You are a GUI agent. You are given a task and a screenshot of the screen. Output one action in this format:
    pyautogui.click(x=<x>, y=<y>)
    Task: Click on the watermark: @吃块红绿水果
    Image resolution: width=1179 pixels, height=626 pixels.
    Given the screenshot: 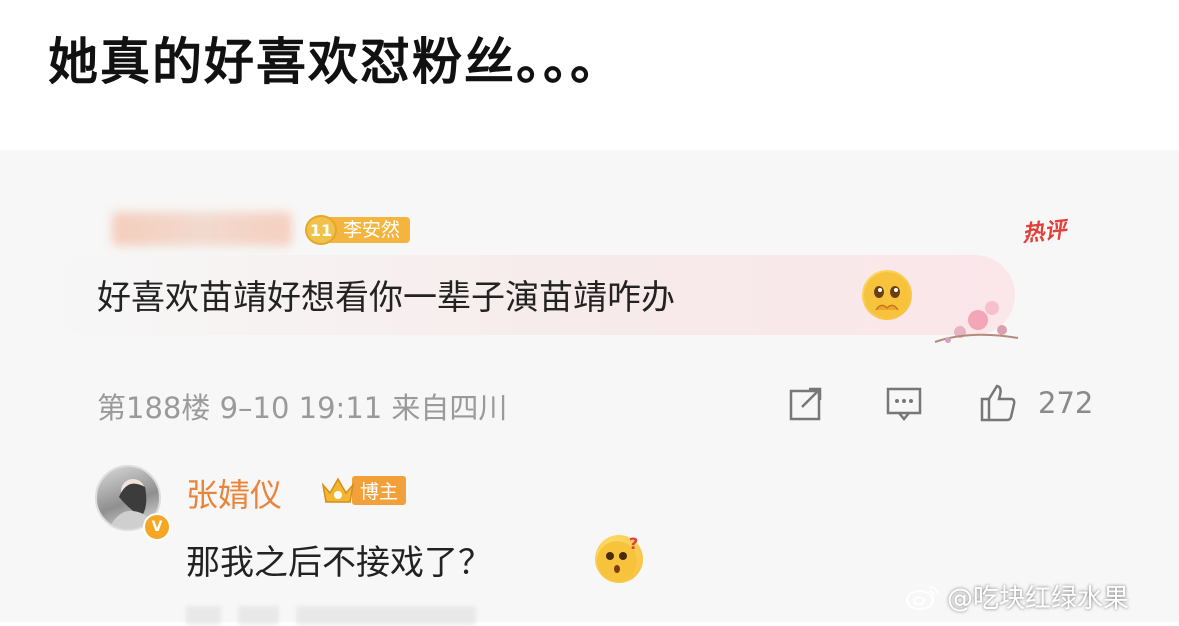 What is the action you would take?
    pyautogui.click(x=1017, y=596)
    